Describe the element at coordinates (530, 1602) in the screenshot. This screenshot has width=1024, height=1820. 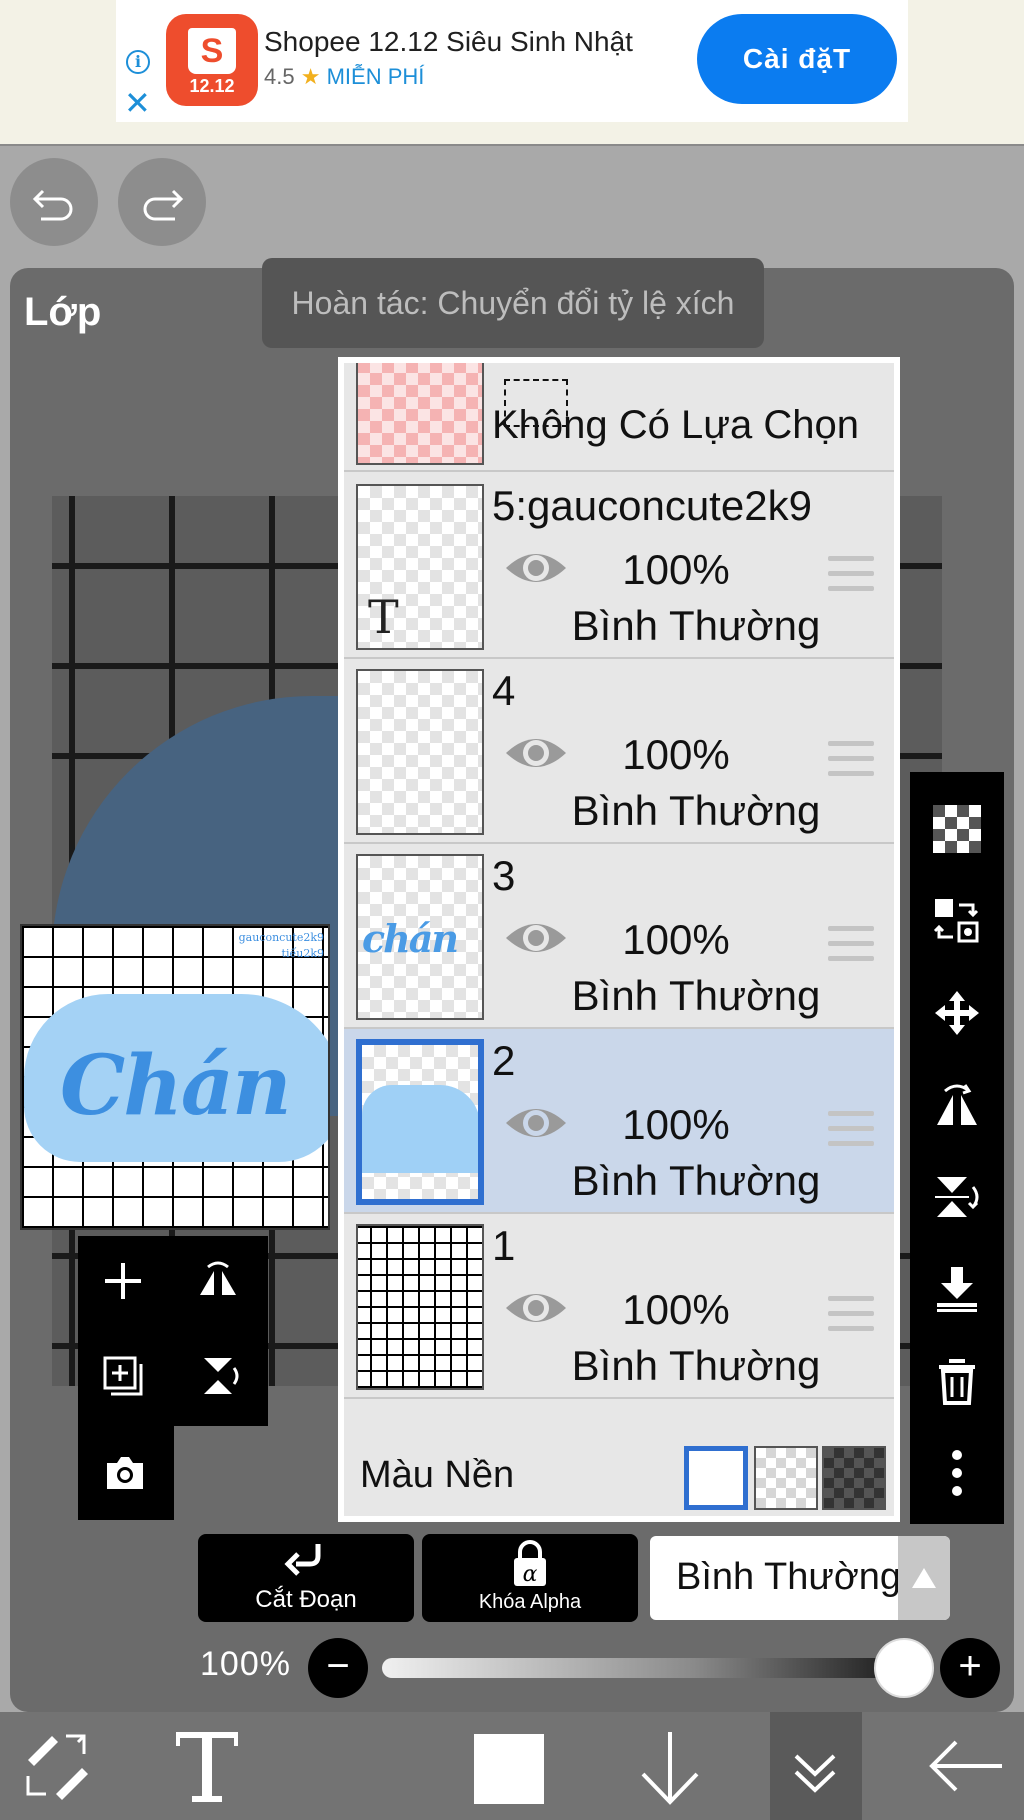
I see `alpha-lock-label: Khóa Alpha` at that location.